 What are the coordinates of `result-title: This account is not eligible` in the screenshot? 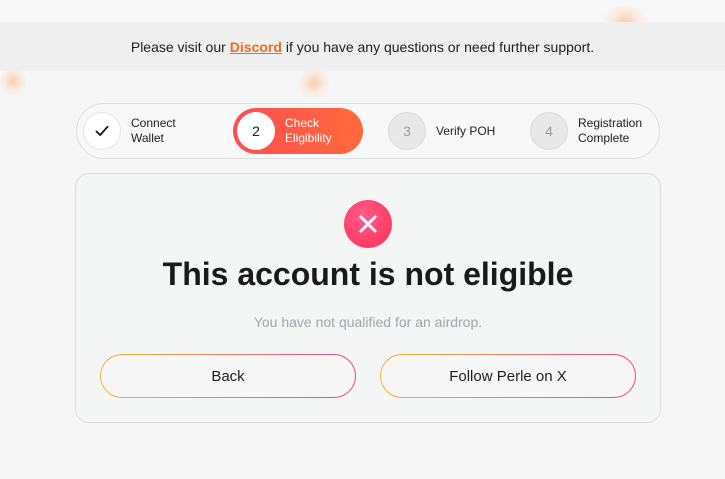 It's located at (368, 274).